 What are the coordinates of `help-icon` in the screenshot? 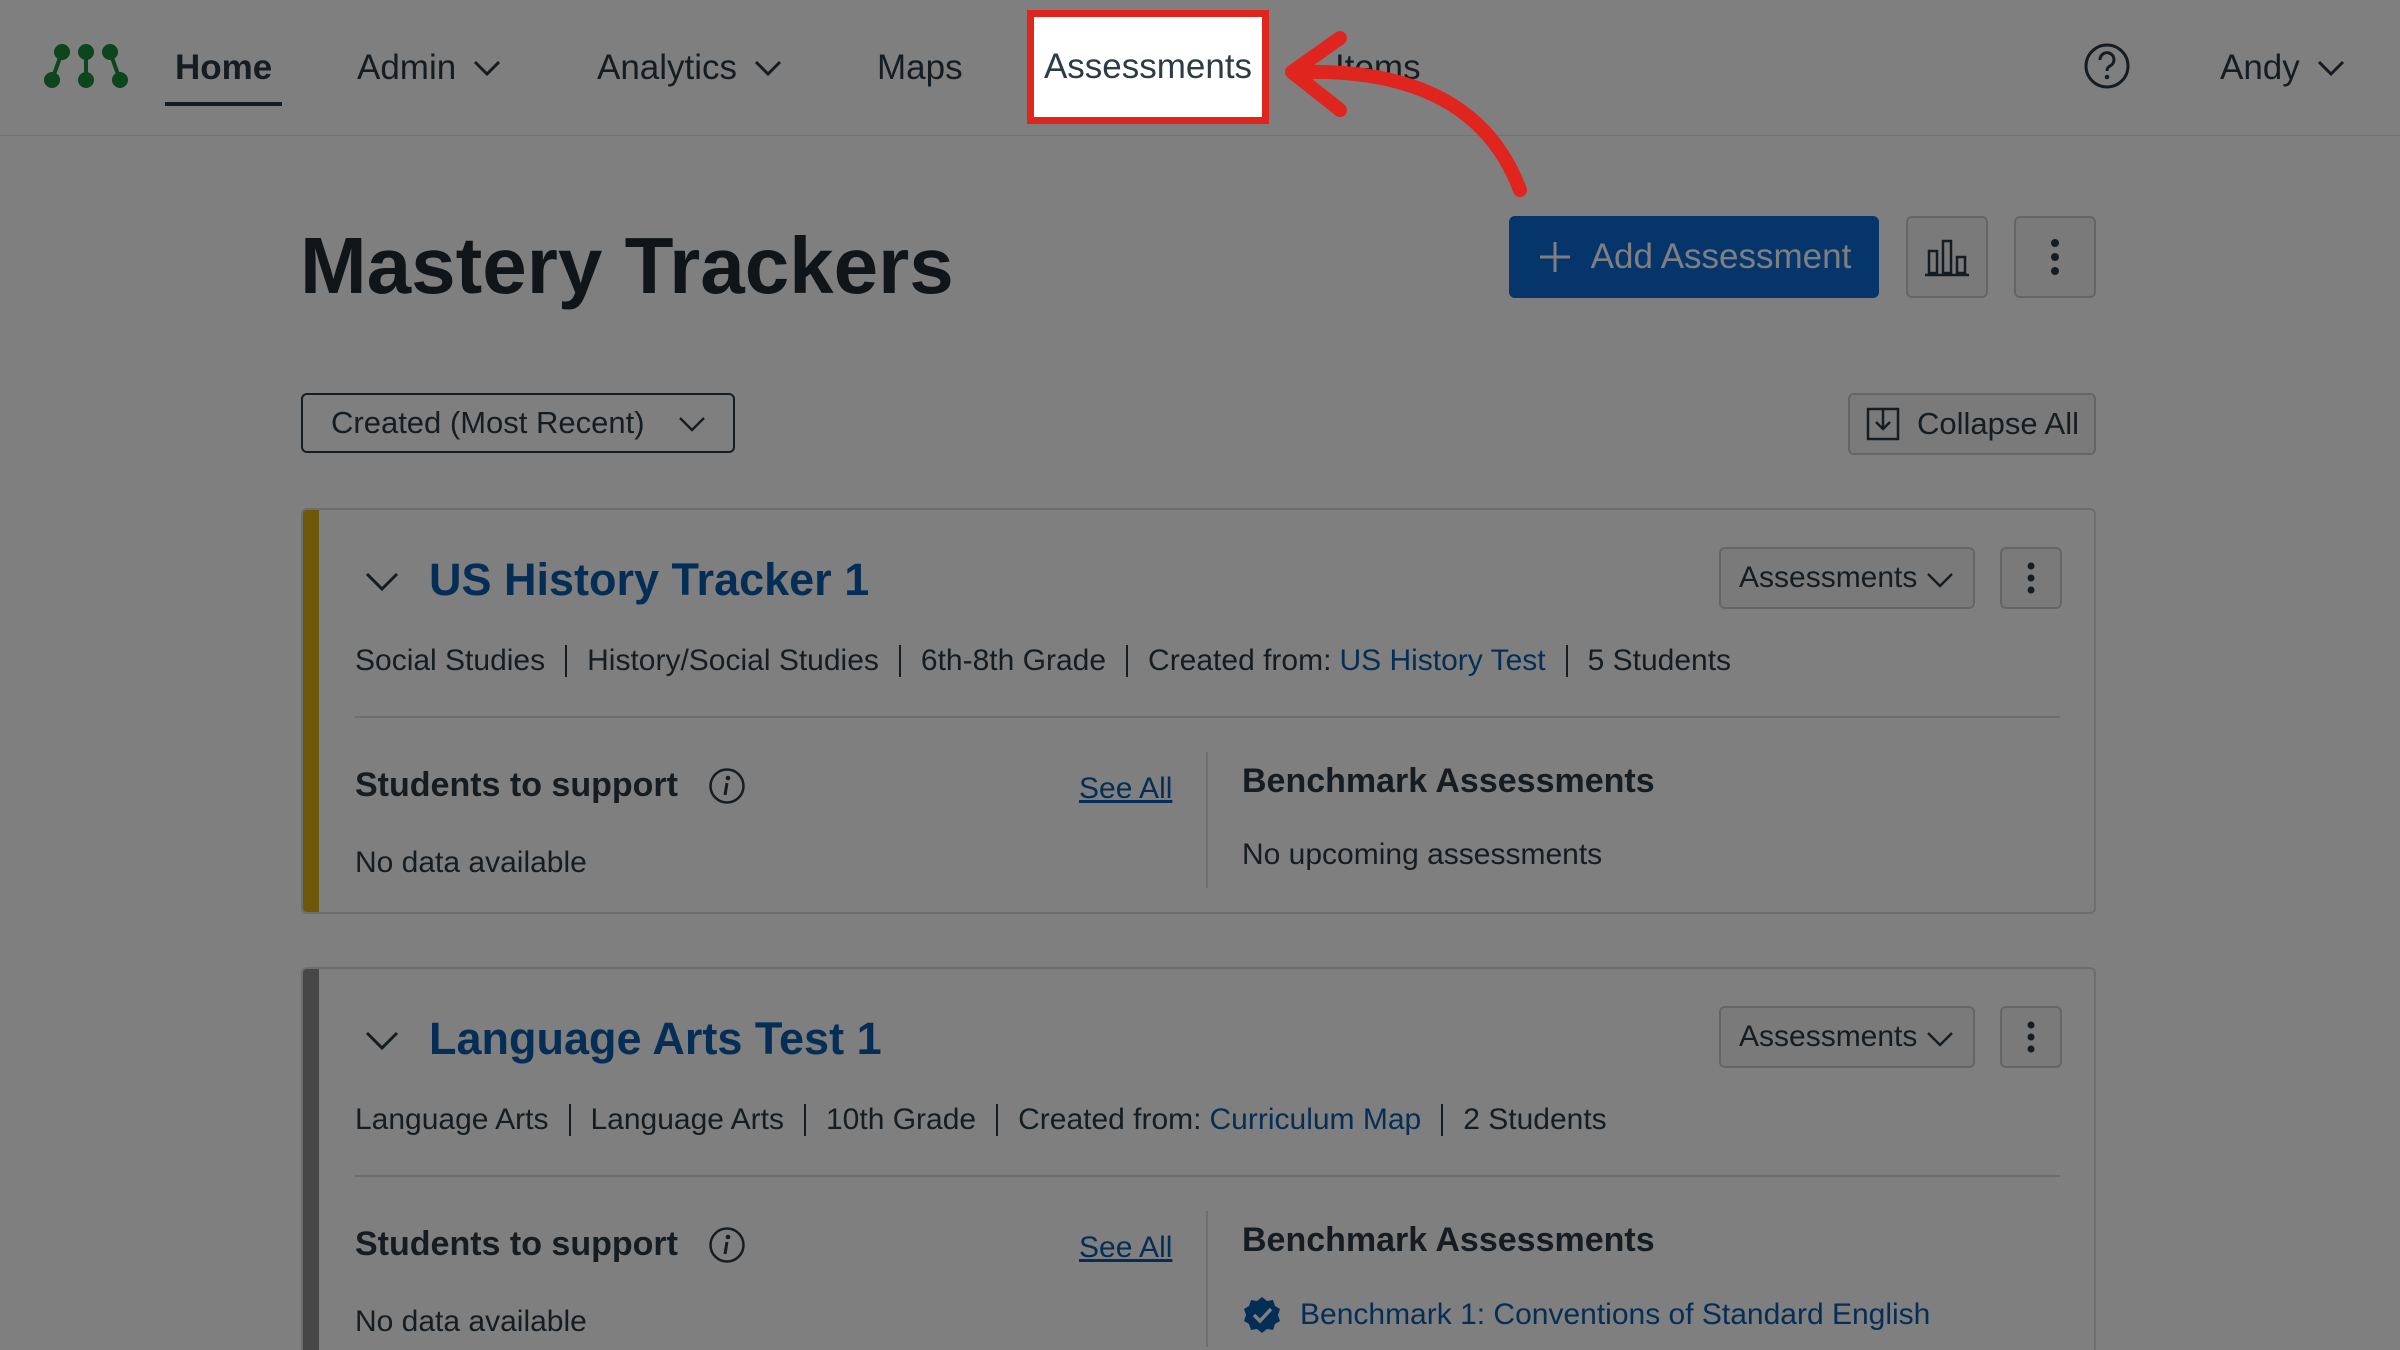 It's located at (2107, 66).